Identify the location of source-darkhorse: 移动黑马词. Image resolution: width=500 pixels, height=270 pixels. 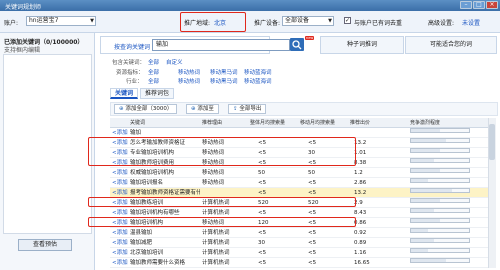
(224, 72).